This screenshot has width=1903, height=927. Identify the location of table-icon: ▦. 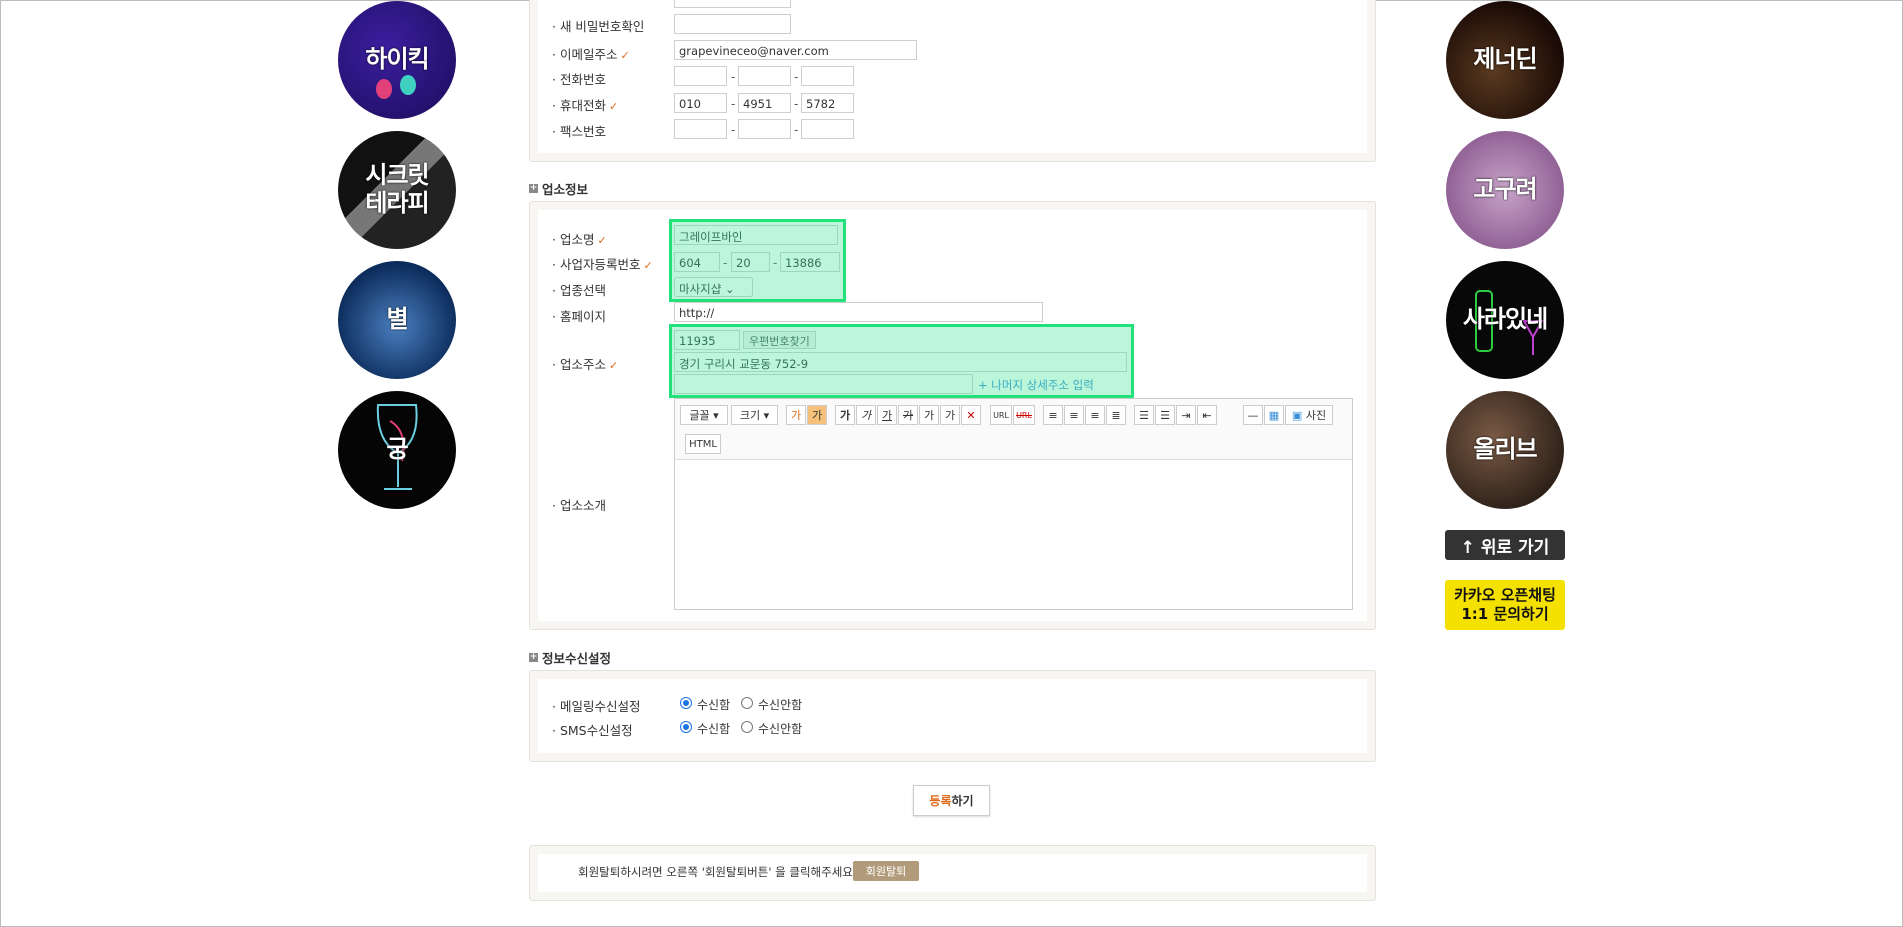
(1274, 415).